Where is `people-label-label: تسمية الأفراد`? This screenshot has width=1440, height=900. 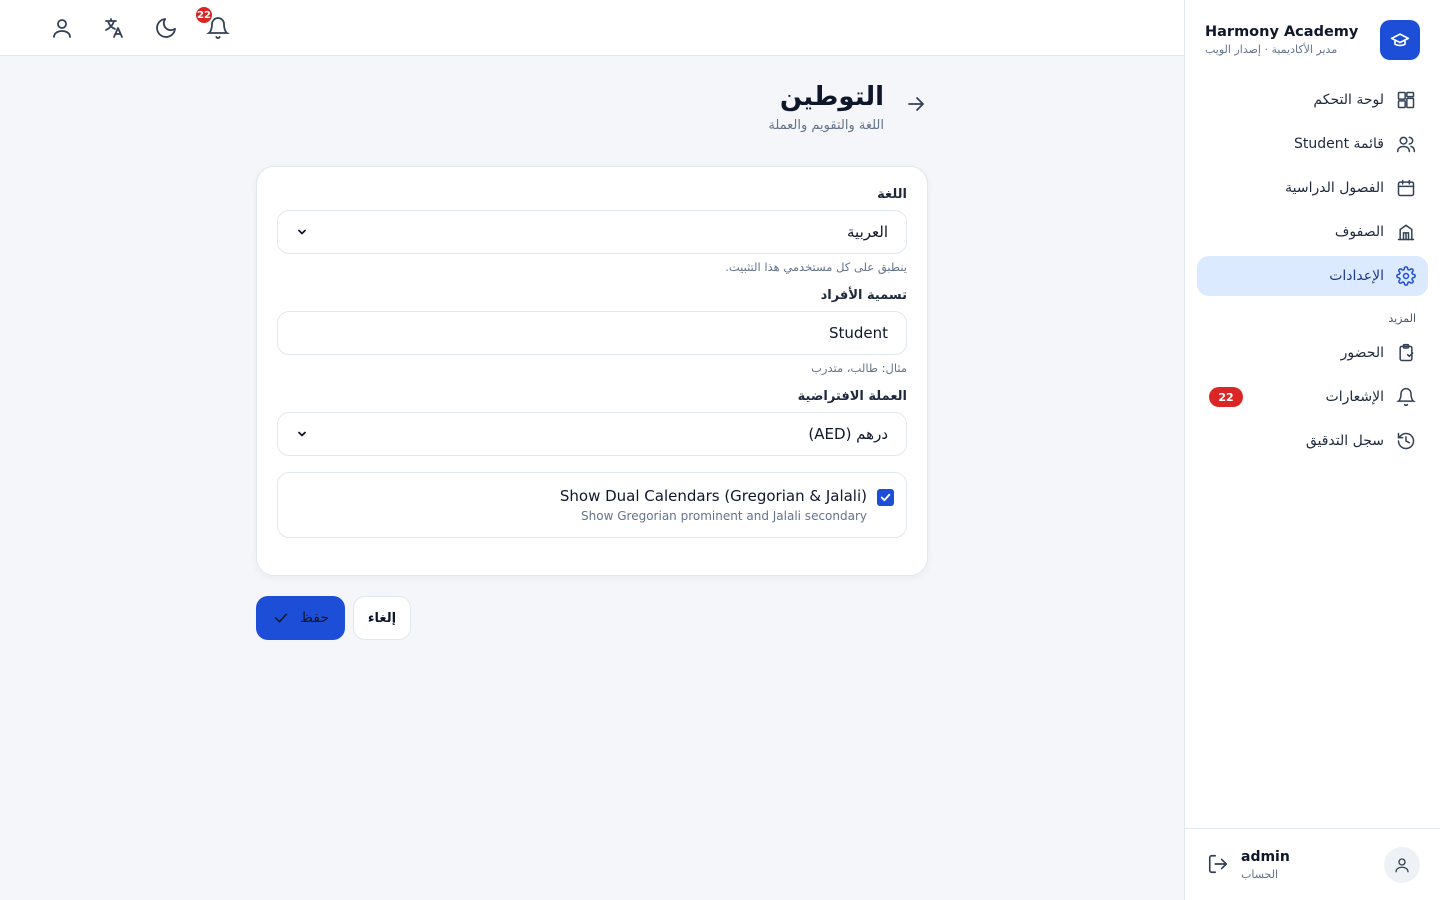 people-label-label: تسمية الأفراد is located at coordinates (863, 295).